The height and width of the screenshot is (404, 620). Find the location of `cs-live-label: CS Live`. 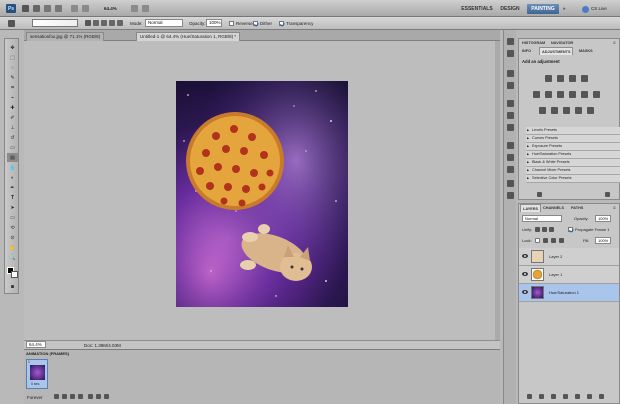

cs-live-label: CS Live is located at coordinates (599, 8).